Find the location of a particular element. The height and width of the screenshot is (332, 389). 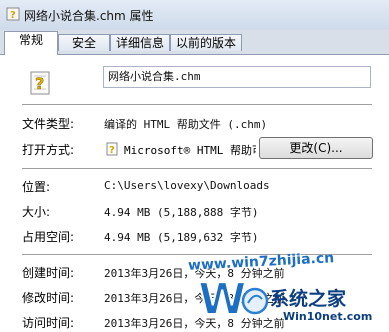

opens-with-label: 打开方式: is located at coordinates (48, 150).